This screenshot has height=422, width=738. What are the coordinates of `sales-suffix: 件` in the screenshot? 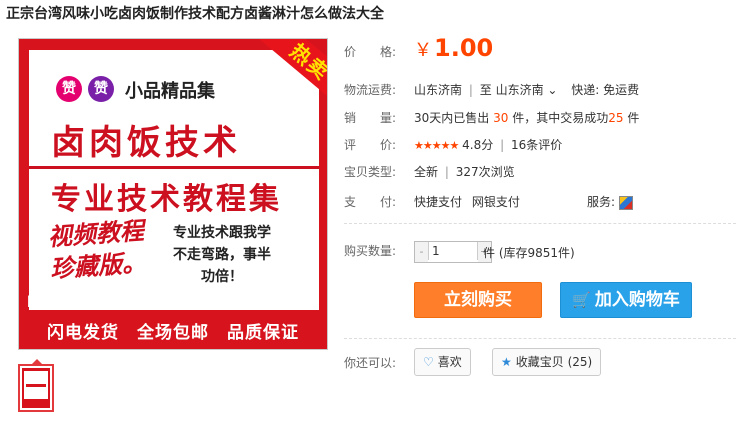 It's located at (633, 118).